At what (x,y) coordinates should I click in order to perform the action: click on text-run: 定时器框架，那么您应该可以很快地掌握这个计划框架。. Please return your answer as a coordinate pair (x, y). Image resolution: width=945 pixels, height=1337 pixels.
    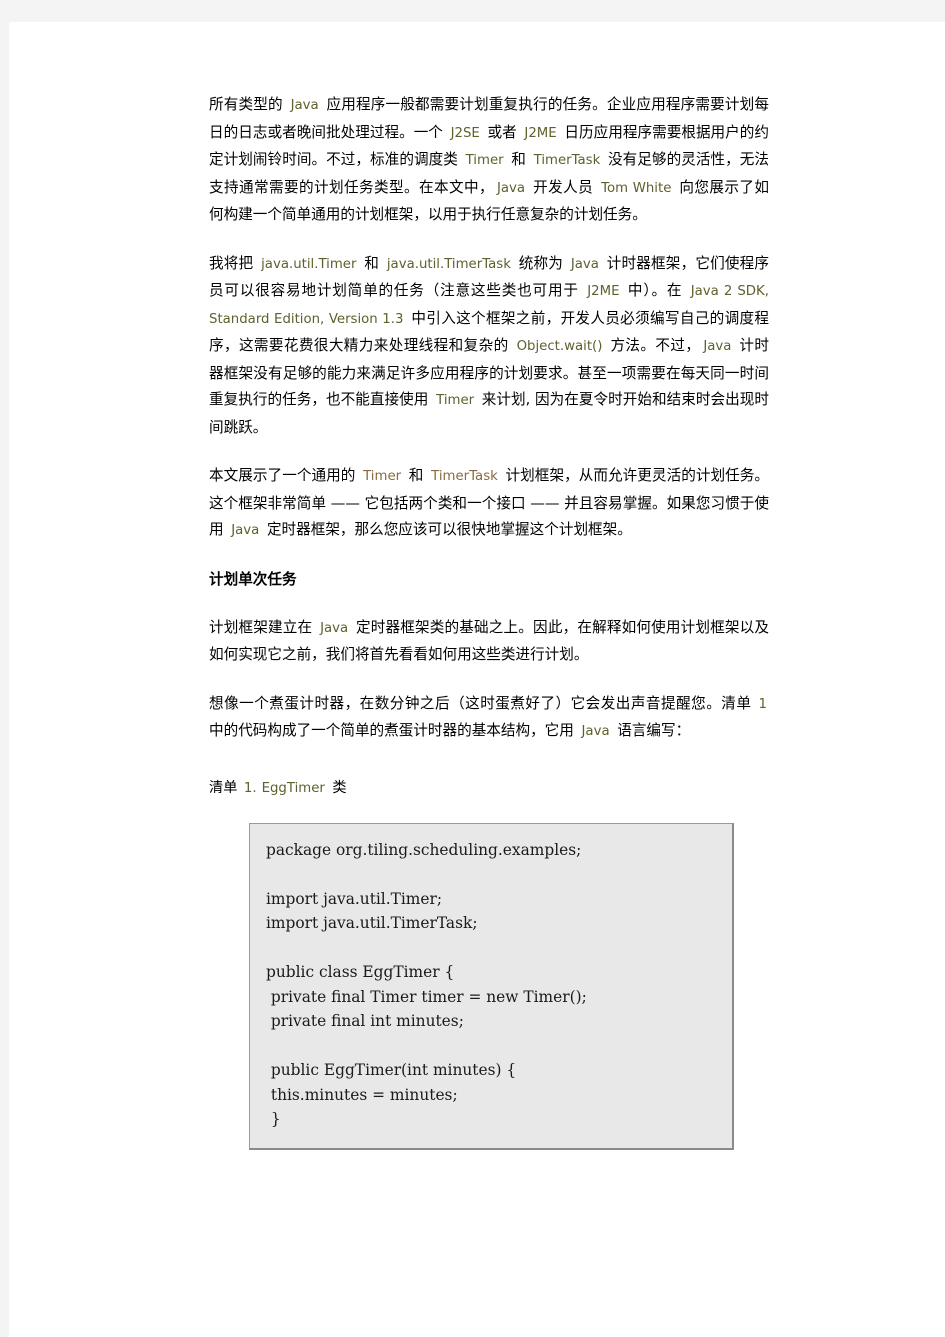
    Looking at the image, I should click on (447, 529).